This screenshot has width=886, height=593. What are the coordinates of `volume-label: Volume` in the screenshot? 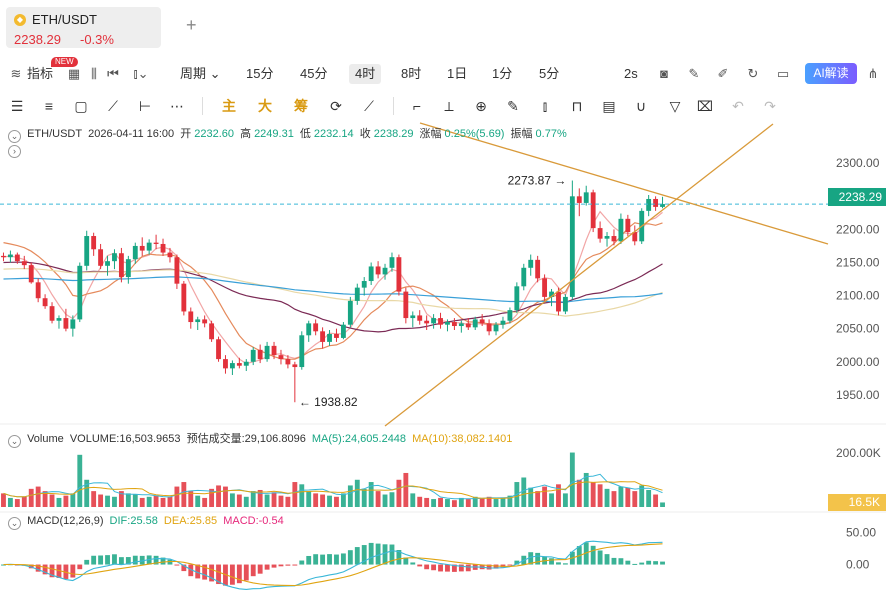 It's located at (45, 439).